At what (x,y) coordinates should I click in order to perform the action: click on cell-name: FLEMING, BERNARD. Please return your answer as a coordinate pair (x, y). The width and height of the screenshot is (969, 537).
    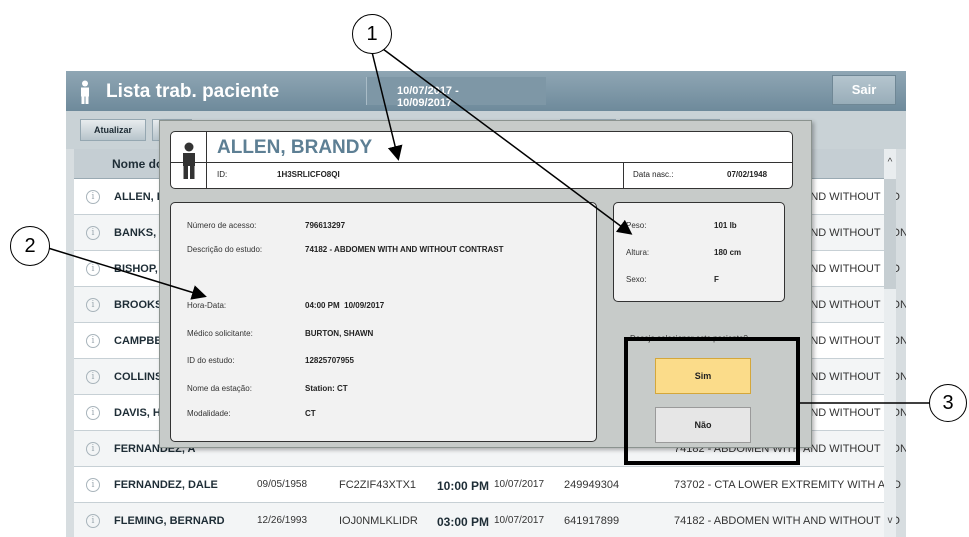
    Looking at the image, I should click on (169, 521).